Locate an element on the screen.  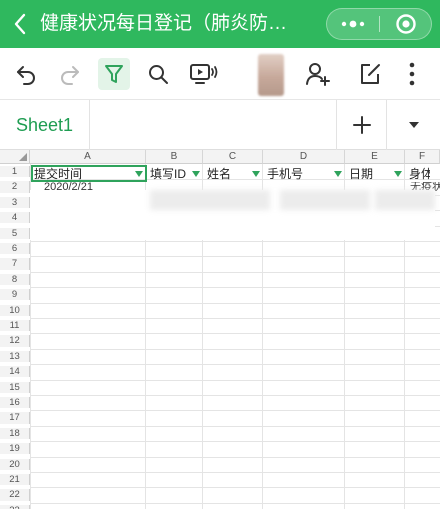
add-sheet-button is located at coordinates (361, 125).